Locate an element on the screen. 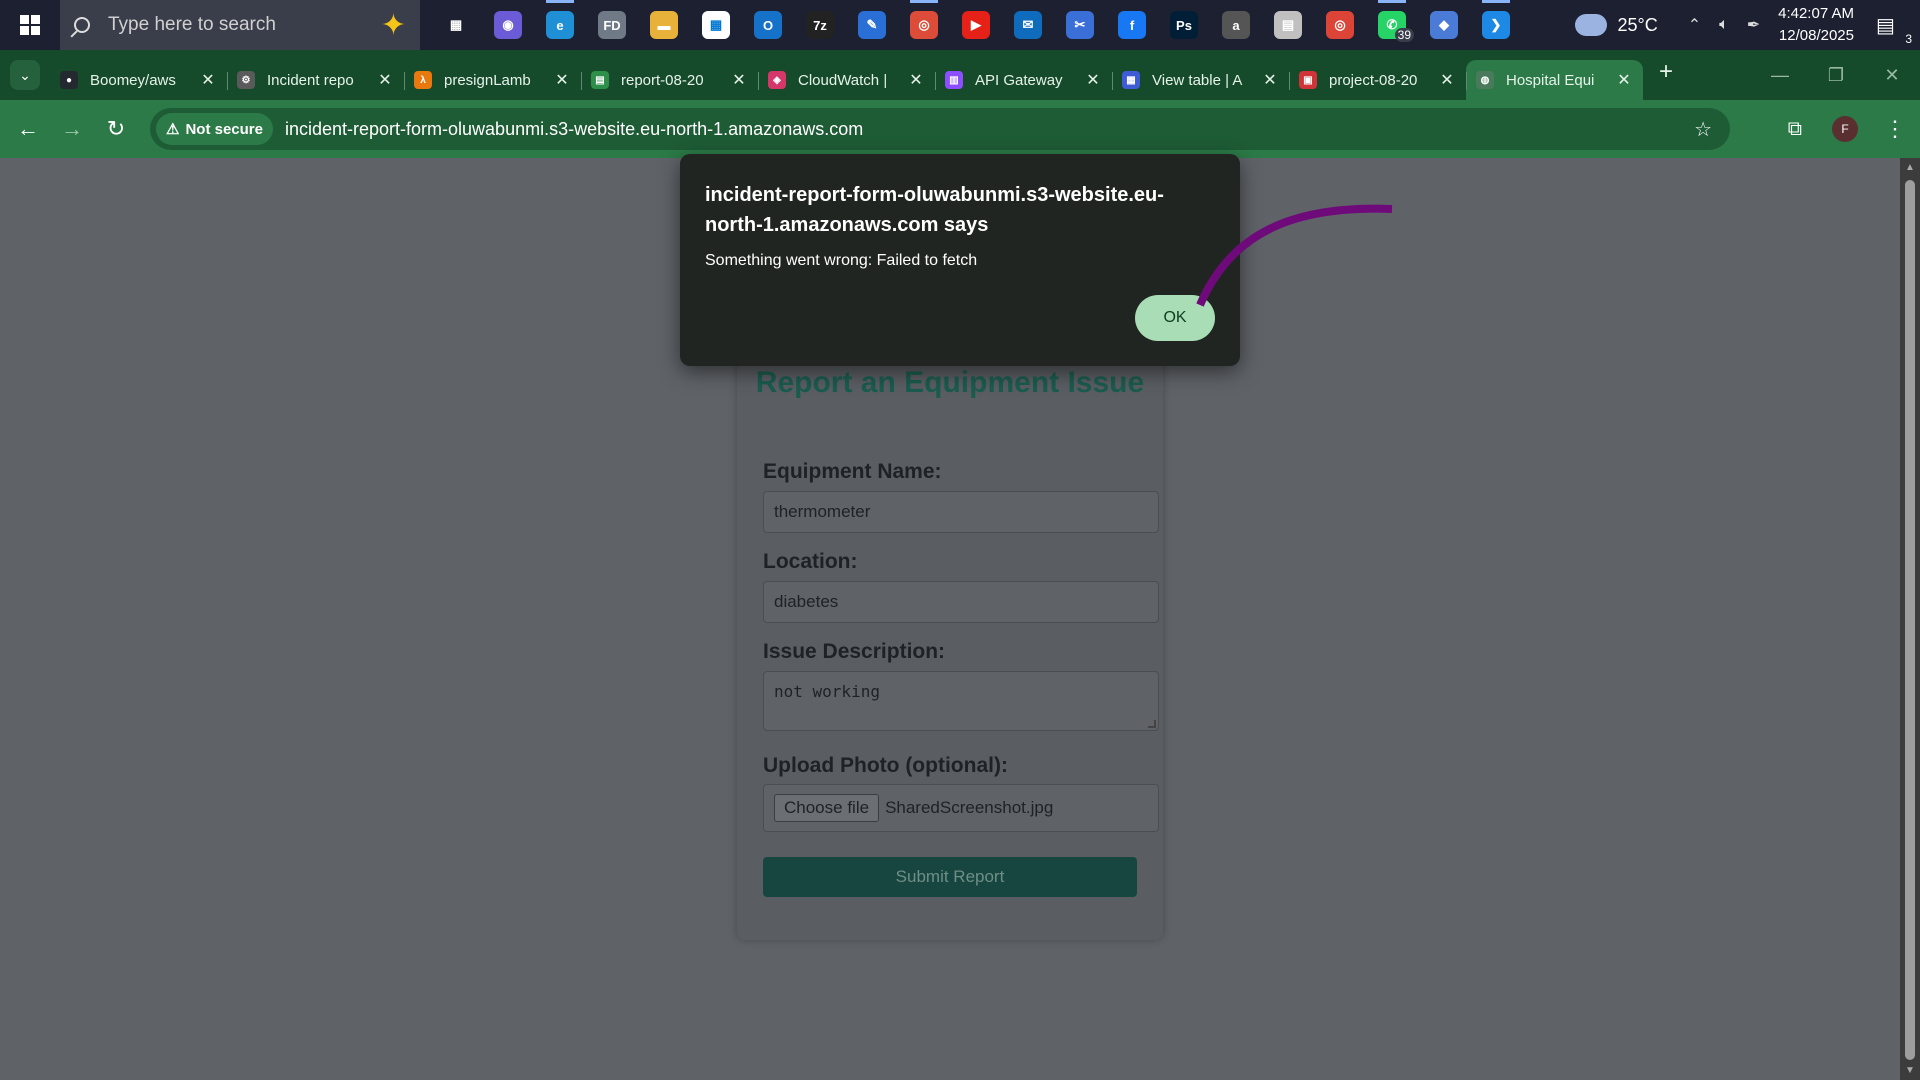 This screenshot has height=1080, width=1920. taskbar-app-photos: ▤ is located at coordinates (1288, 25).